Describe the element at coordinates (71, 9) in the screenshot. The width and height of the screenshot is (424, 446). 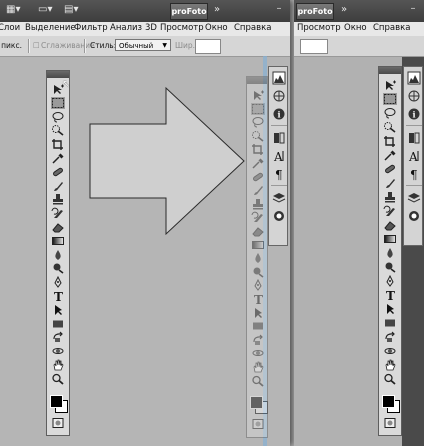
I see `extras-icon: ▤▾` at that location.